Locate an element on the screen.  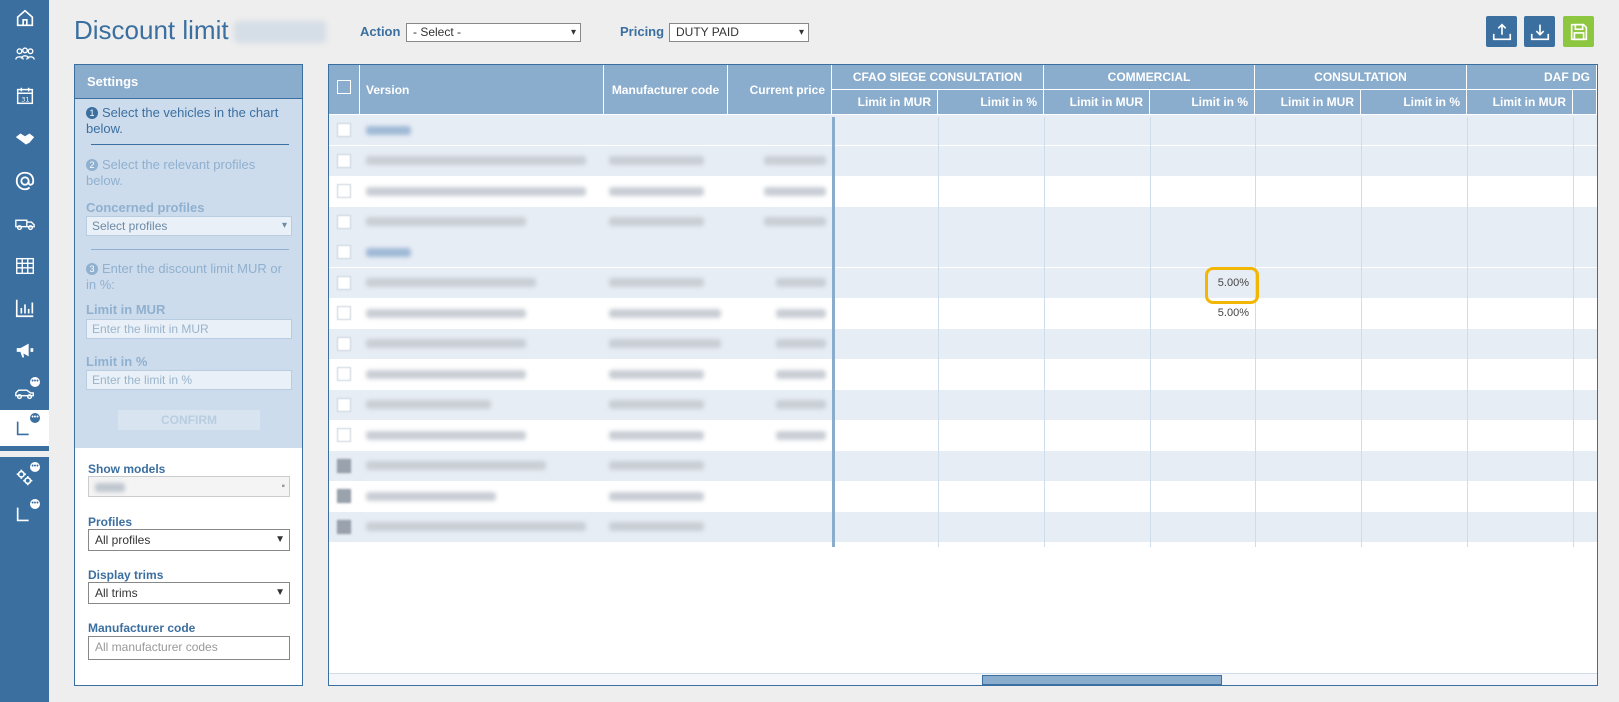
chevron-down-icon: ▾ is located at coordinates (573, 32).